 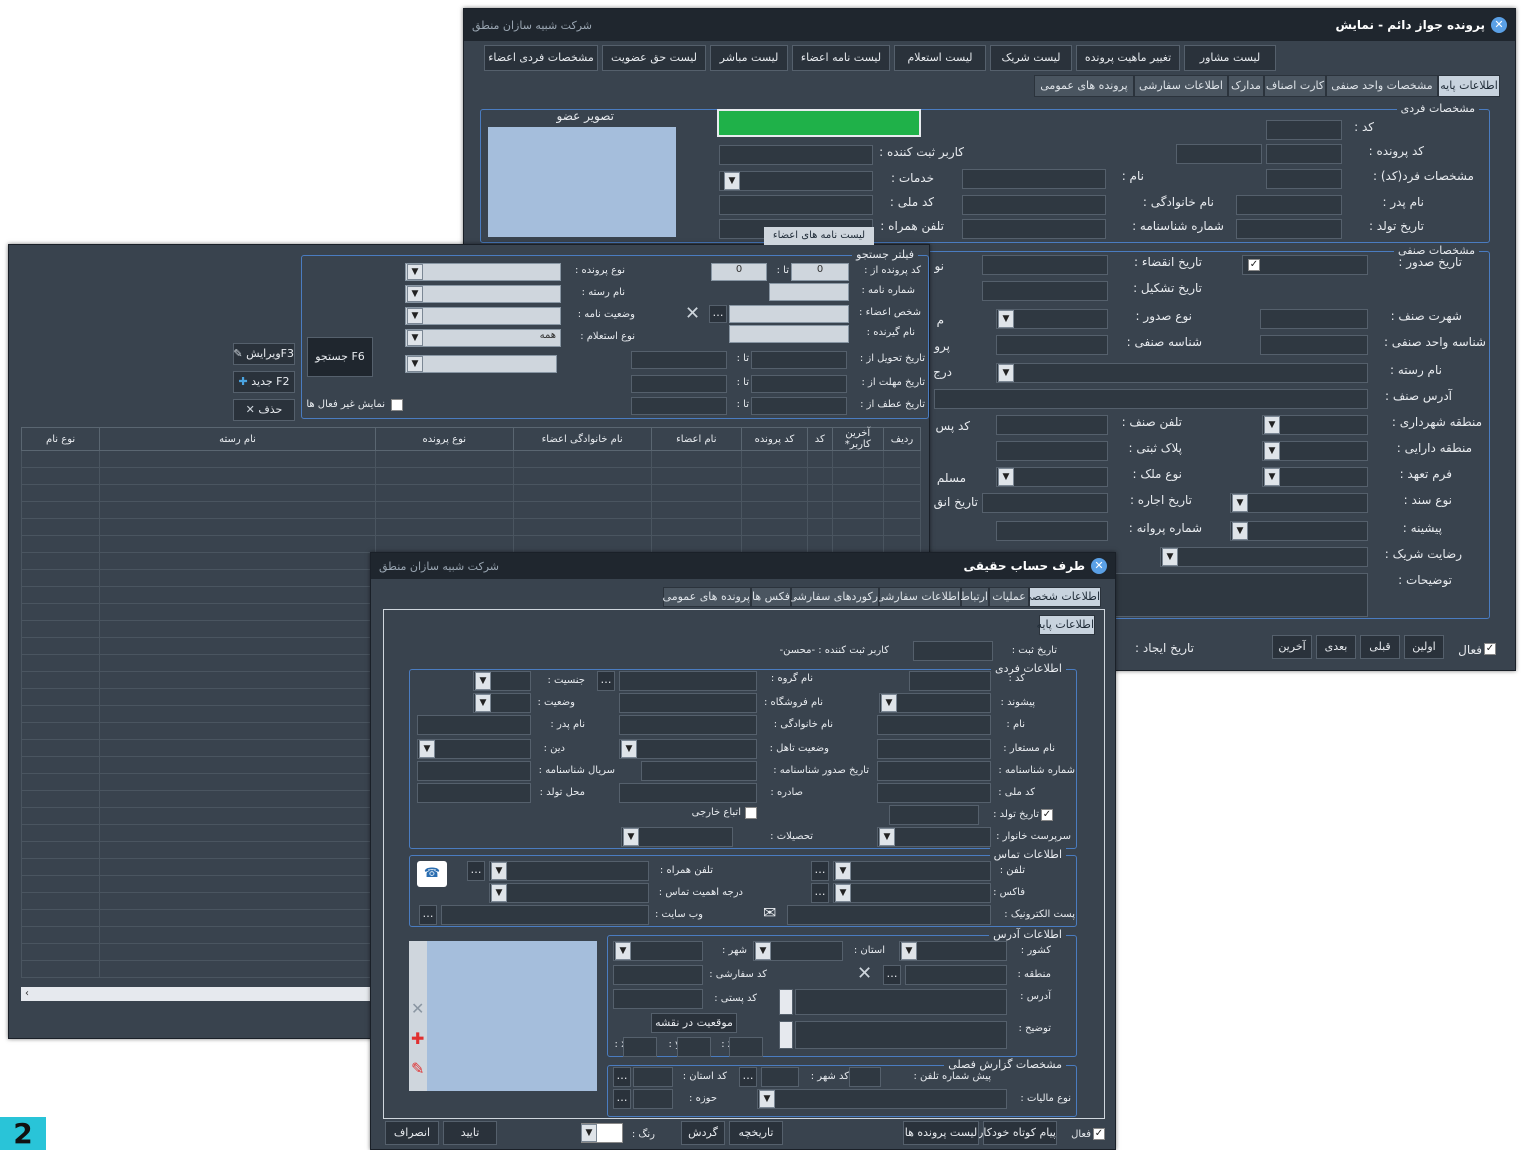 What do you see at coordinates (688, 749) in the screenshot?
I see `marital-field` at bounding box center [688, 749].